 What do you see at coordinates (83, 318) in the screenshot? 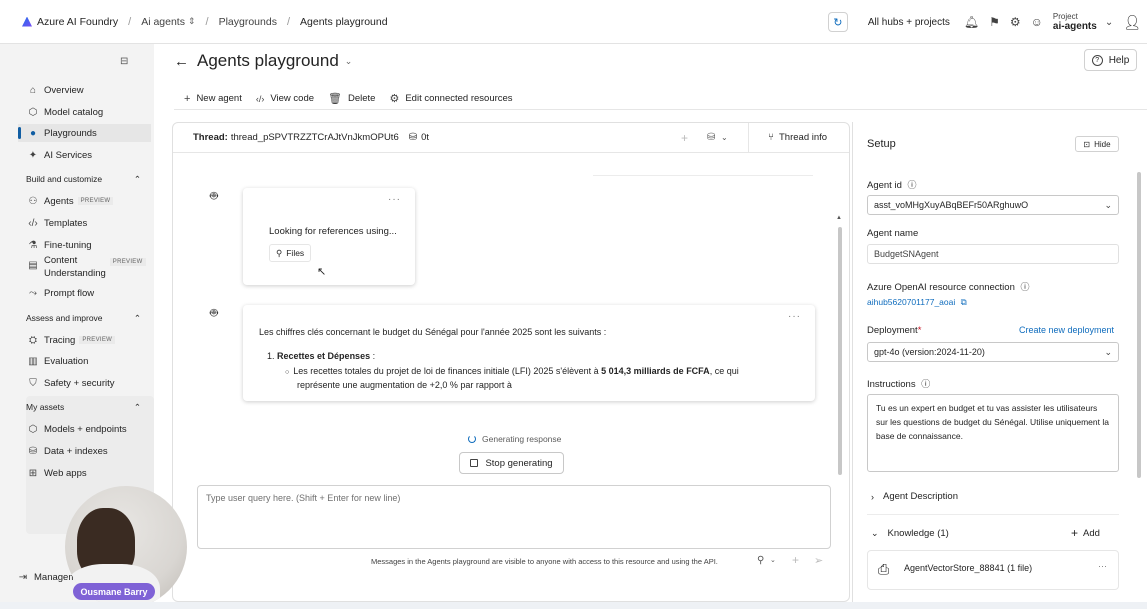
I see `section-assess-improve: Assess and improve ⌃` at bounding box center [83, 318].